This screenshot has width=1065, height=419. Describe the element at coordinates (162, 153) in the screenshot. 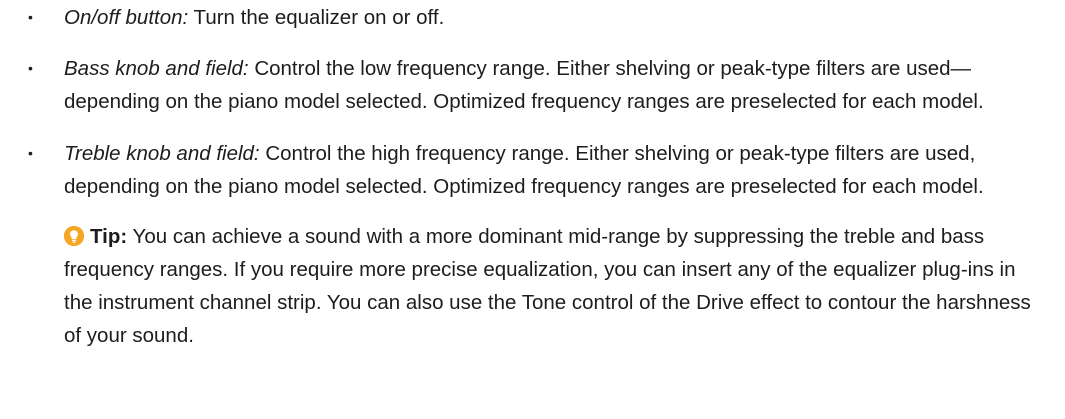

I see `item-term: Treble knob and field:` at that location.